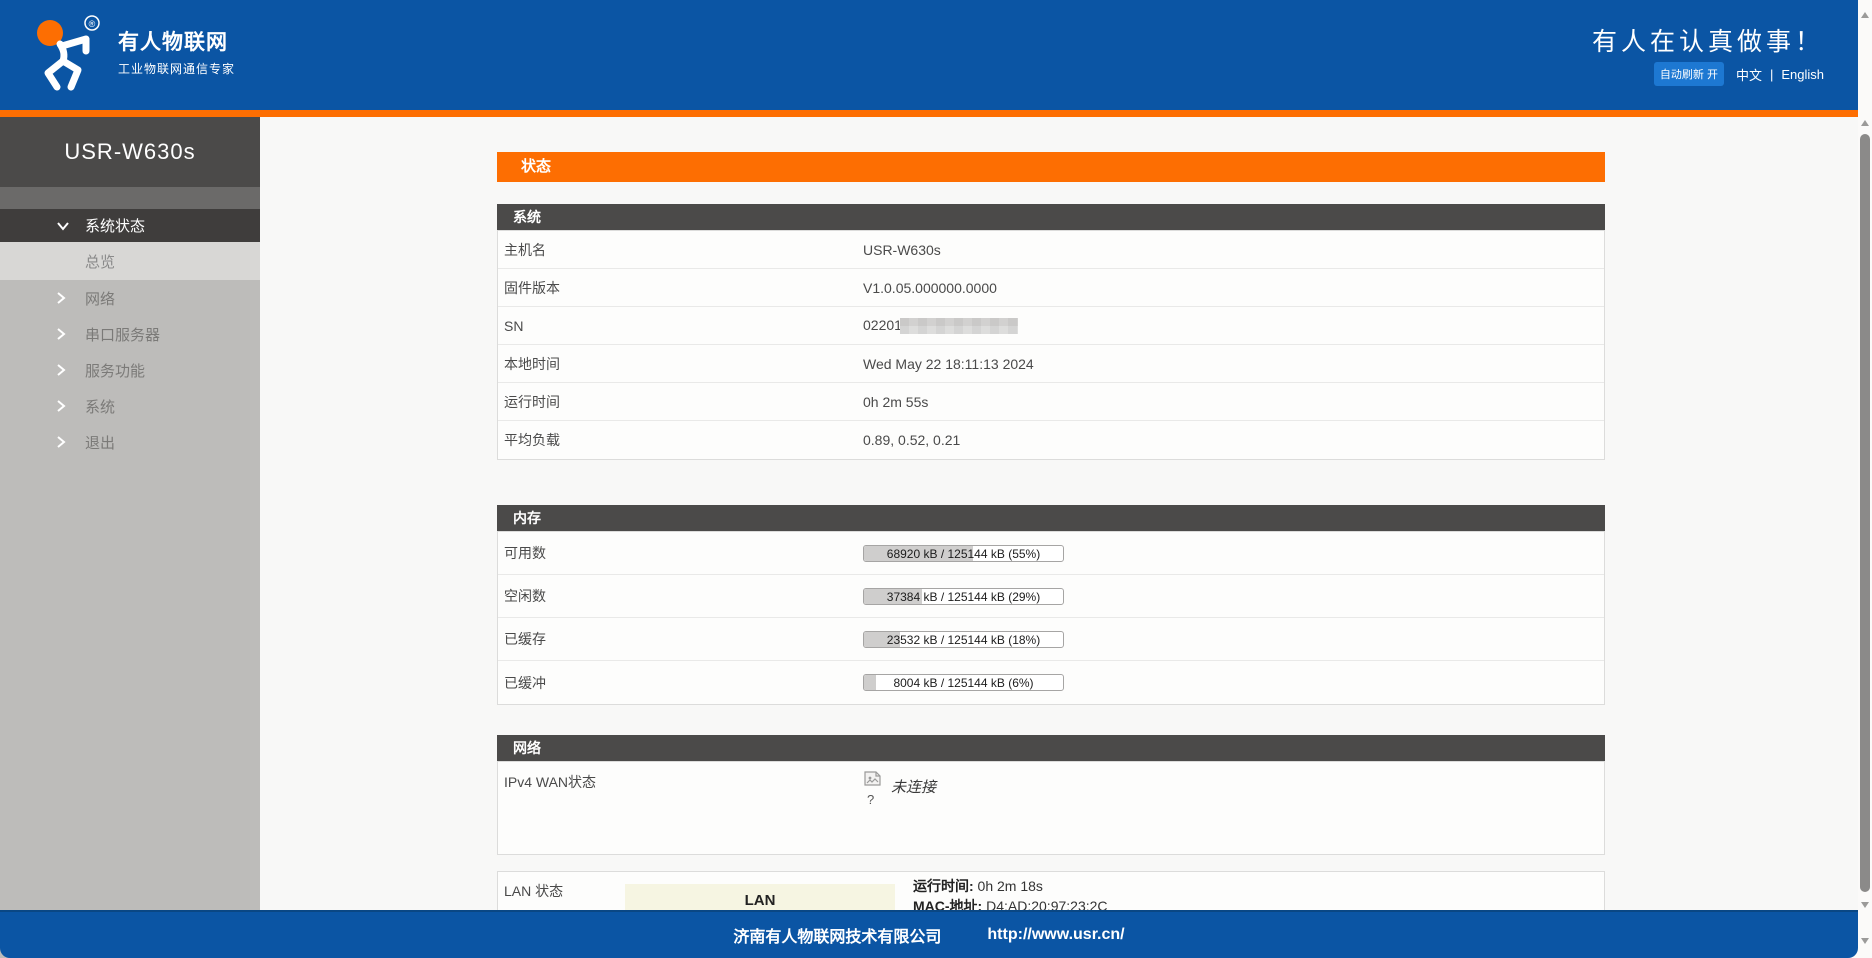  I want to click on table-row: SN 02201, so click(1051, 326).